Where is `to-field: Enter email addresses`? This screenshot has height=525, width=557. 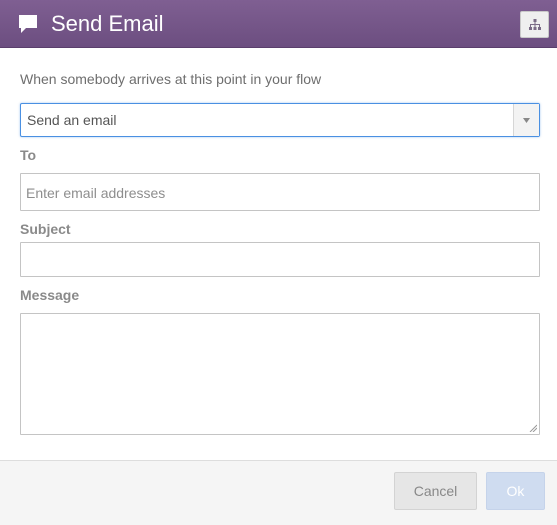 to-field: Enter email addresses is located at coordinates (280, 192).